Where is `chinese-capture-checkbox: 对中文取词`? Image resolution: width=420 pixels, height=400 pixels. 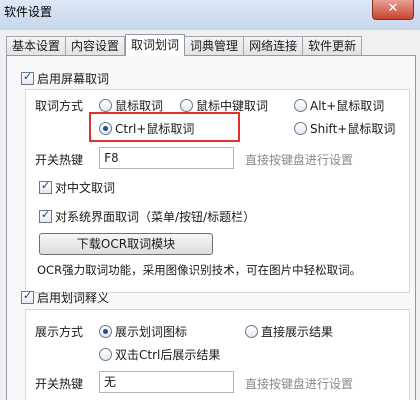
chinese-capture-checkbox: 对中文取词 is located at coordinates (77, 187).